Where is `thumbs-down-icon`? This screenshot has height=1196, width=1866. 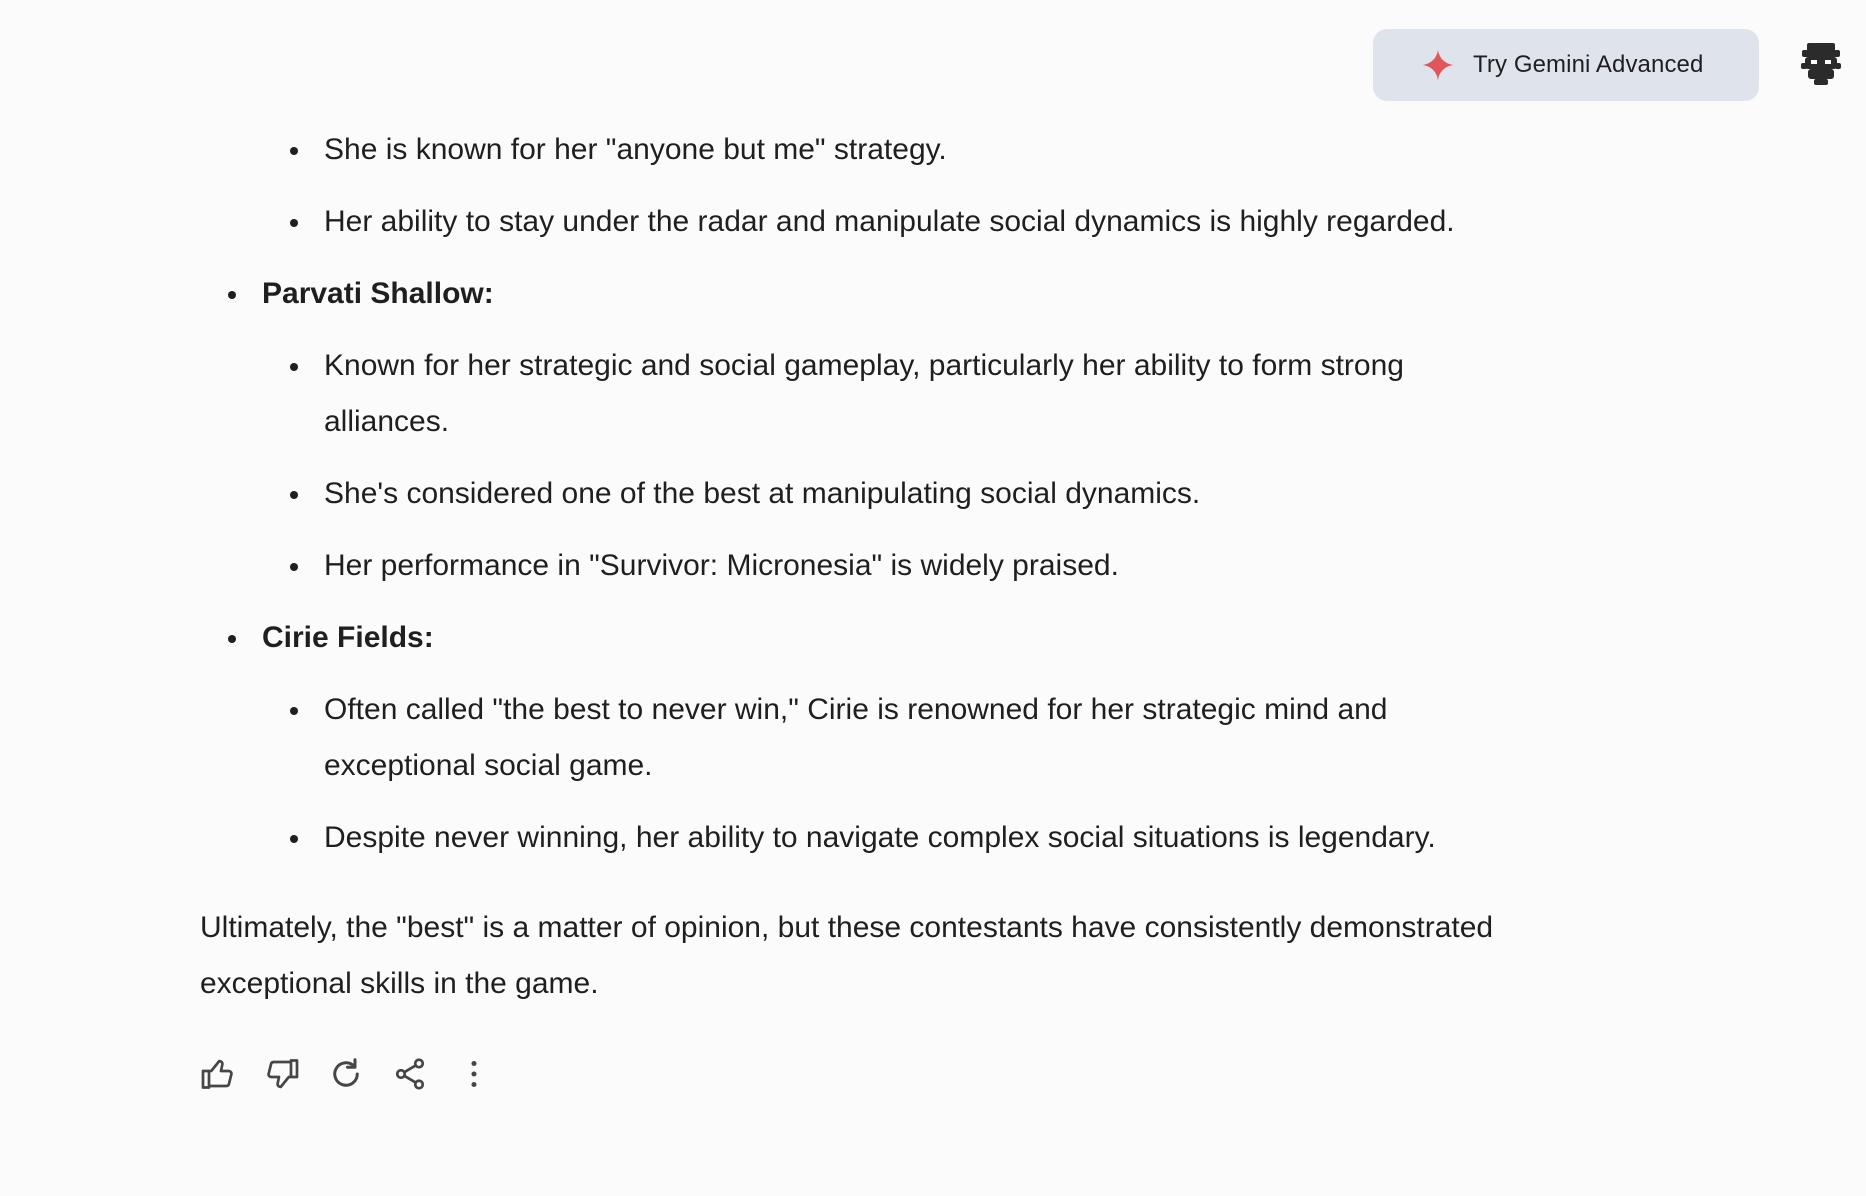 thumbs-down-icon is located at coordinates (283, 1074).